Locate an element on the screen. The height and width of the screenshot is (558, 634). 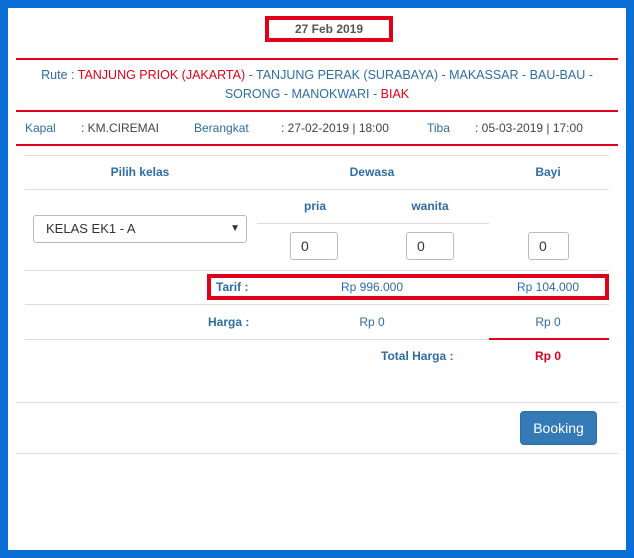
travel-date: 27 Feb 2019 is located at coordinates (329, 29).